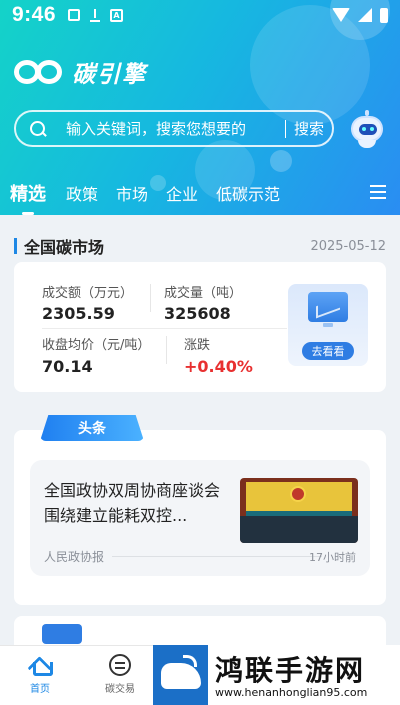 The height and width of the screenshot is (705, 400). Describe the element at coordinates (74, 15) in the screenshot. I see `image-icon` at that location.